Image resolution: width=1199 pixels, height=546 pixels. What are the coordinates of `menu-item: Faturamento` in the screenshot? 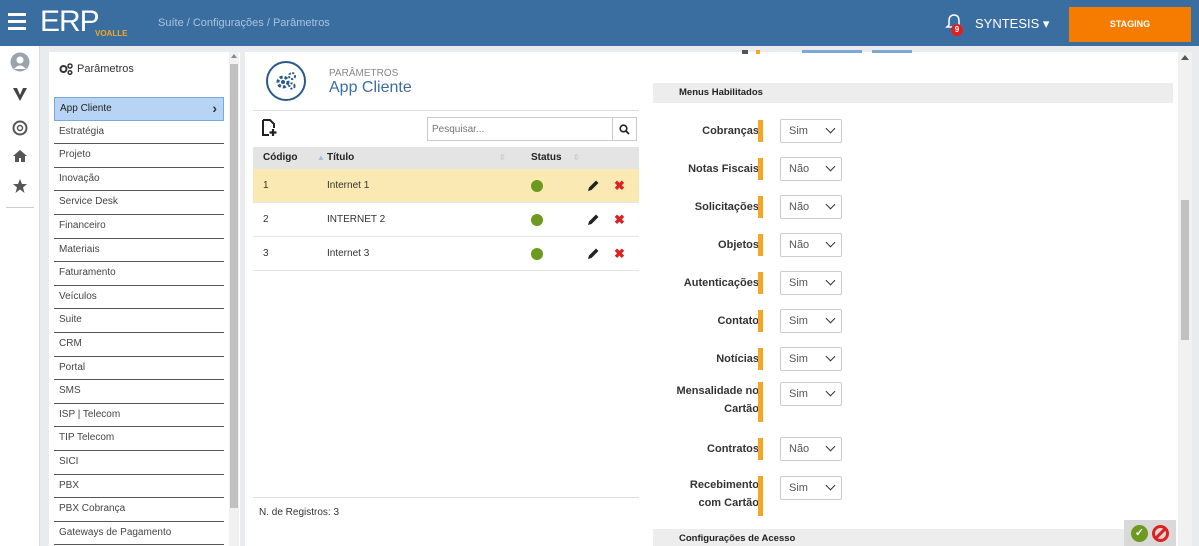 It's located at (139, 274).